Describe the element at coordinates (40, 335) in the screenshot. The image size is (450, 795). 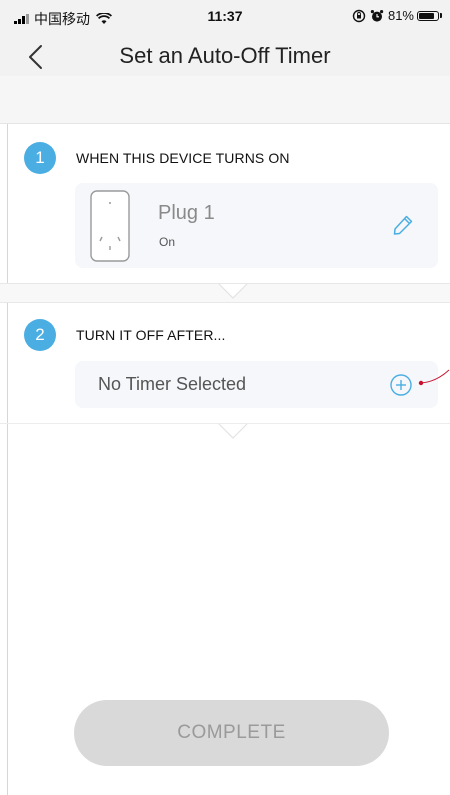
I see `step-number-badge: 2` at that location.